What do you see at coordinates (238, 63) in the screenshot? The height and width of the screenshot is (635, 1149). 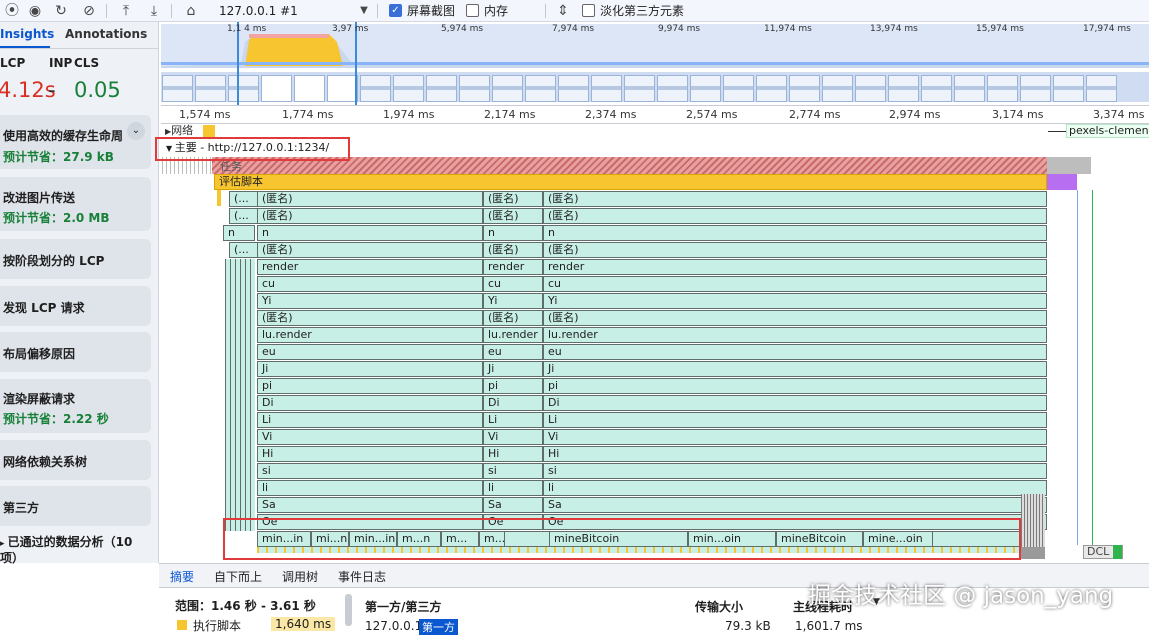 I see `selection-left-handle` at bounding box center [238, 63].